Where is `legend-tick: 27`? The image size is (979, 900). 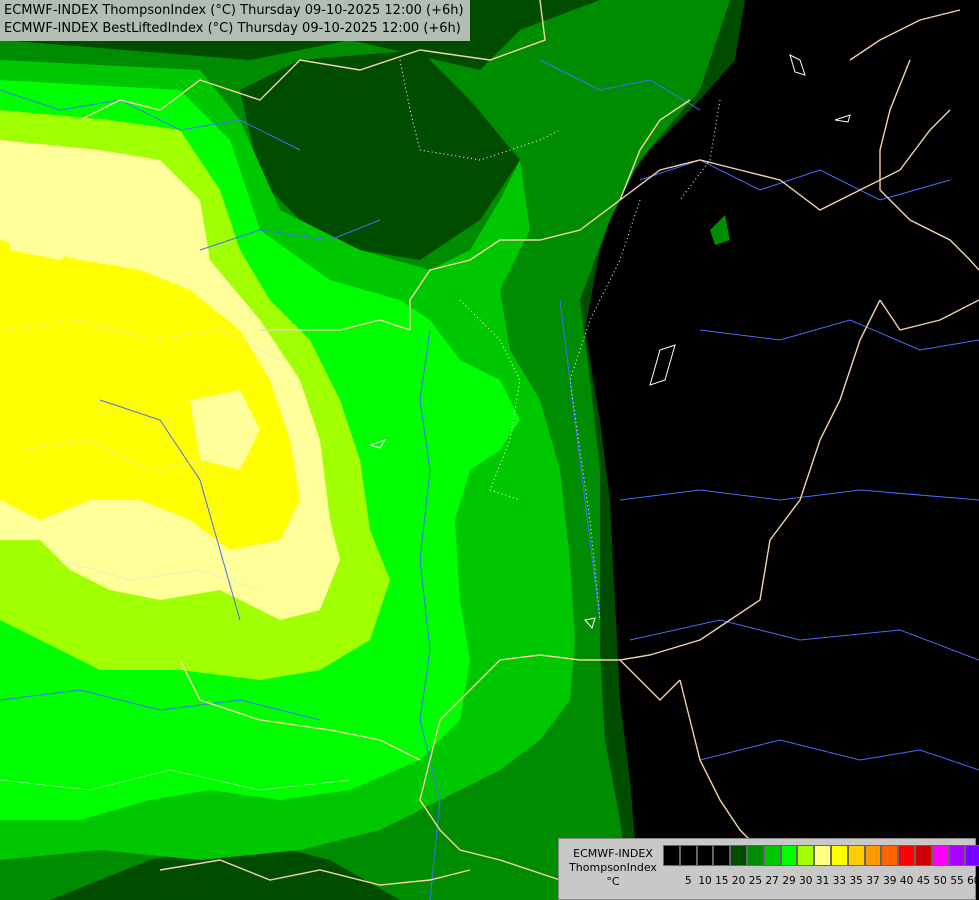 legend-tick: 27 is located at coordinates (772, 881).